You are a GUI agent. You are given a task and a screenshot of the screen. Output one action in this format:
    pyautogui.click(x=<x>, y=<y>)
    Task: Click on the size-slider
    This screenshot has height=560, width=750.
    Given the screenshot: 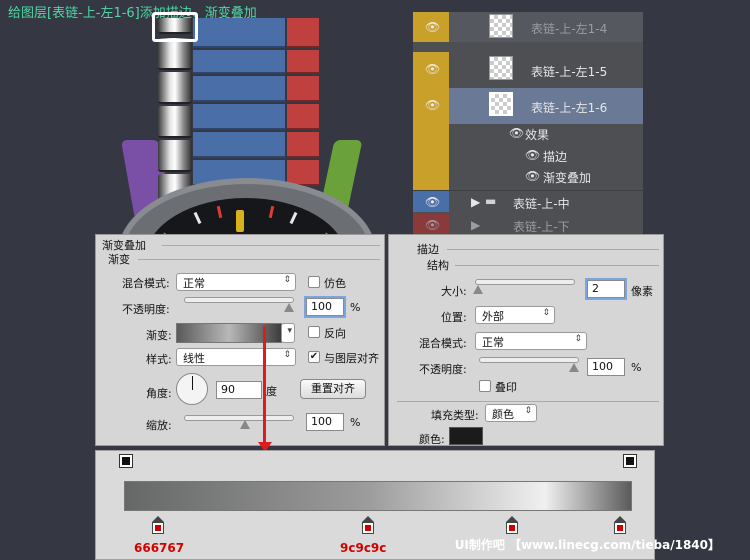 What is the action you would take?
    pyautogui.click(x=525, y=282)
    